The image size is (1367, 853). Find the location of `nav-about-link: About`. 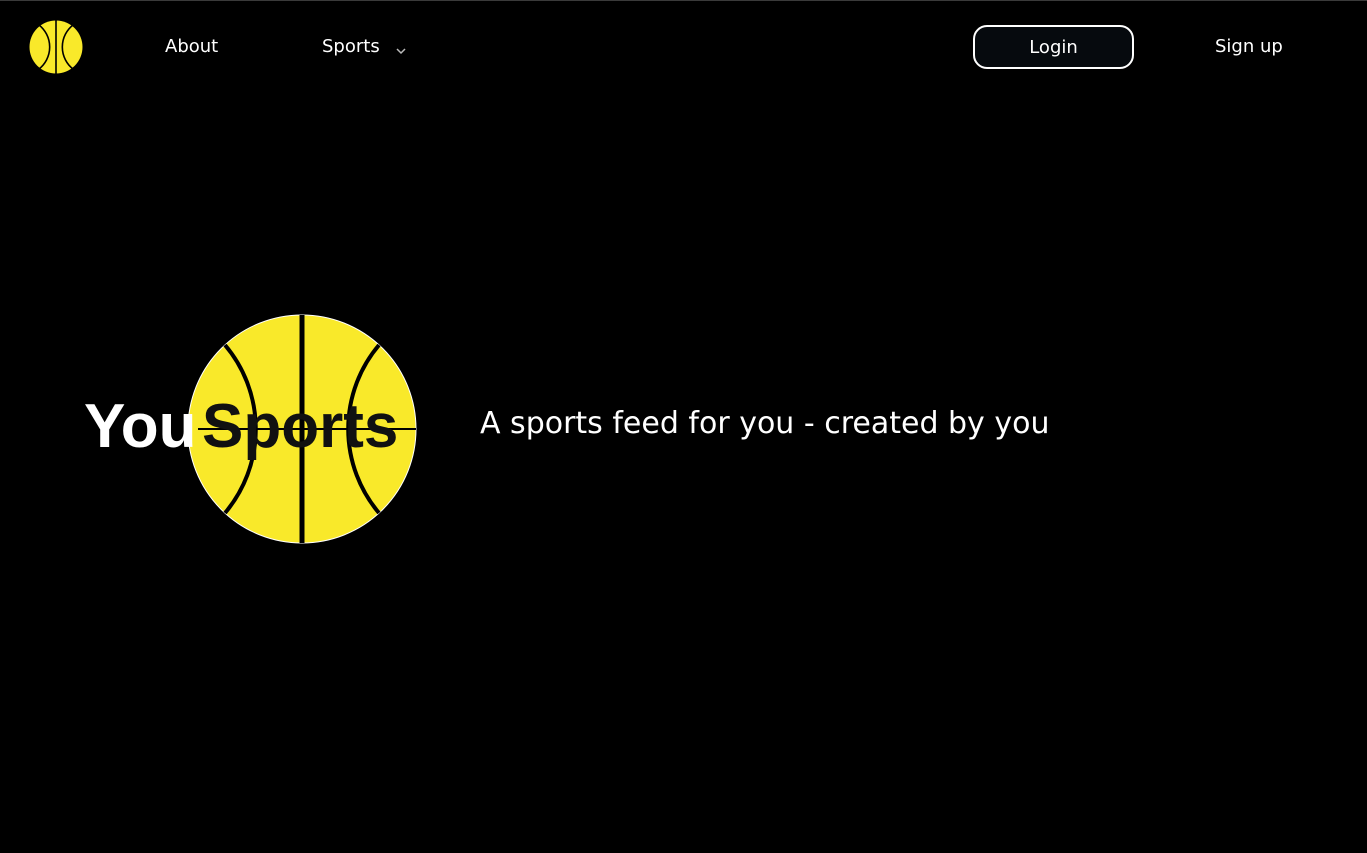

nav-about-link: About is located at coordinates (191, 47).